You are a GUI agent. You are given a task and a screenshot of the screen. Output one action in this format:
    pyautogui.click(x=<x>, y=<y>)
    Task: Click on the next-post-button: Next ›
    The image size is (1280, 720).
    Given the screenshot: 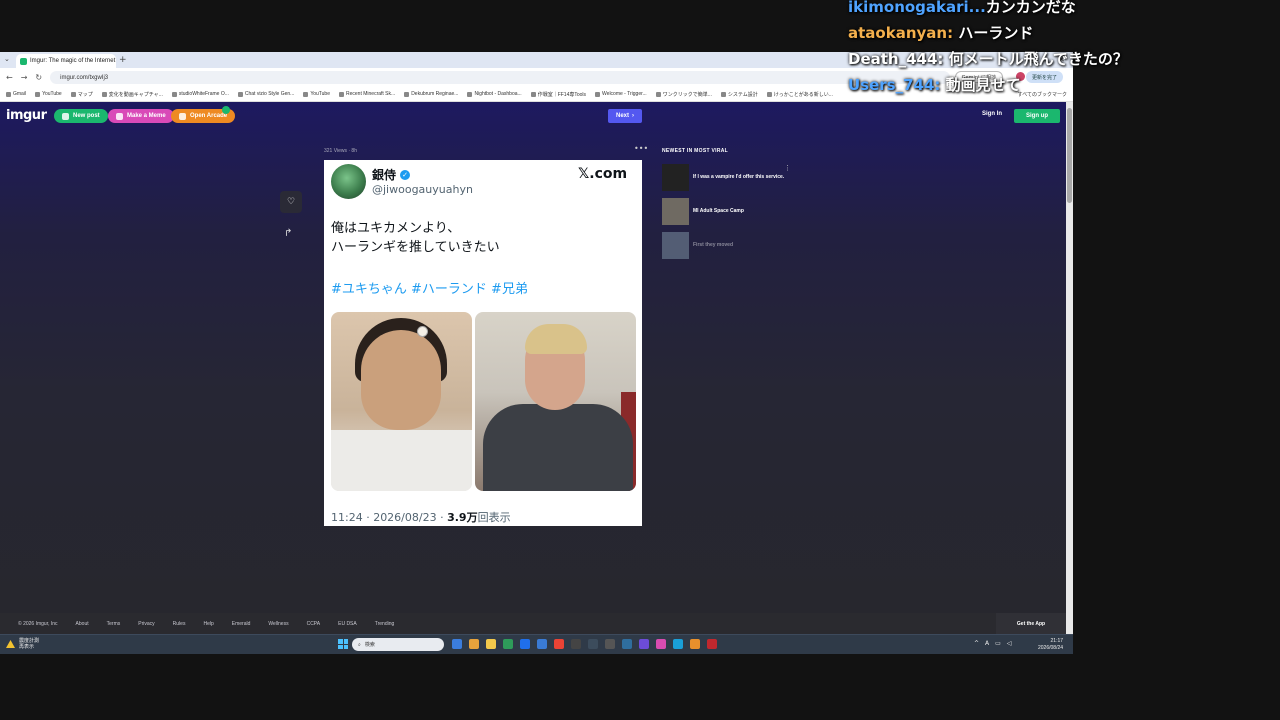 What is the action you would take?
    pyautogui.click(x=625, y=116)
    